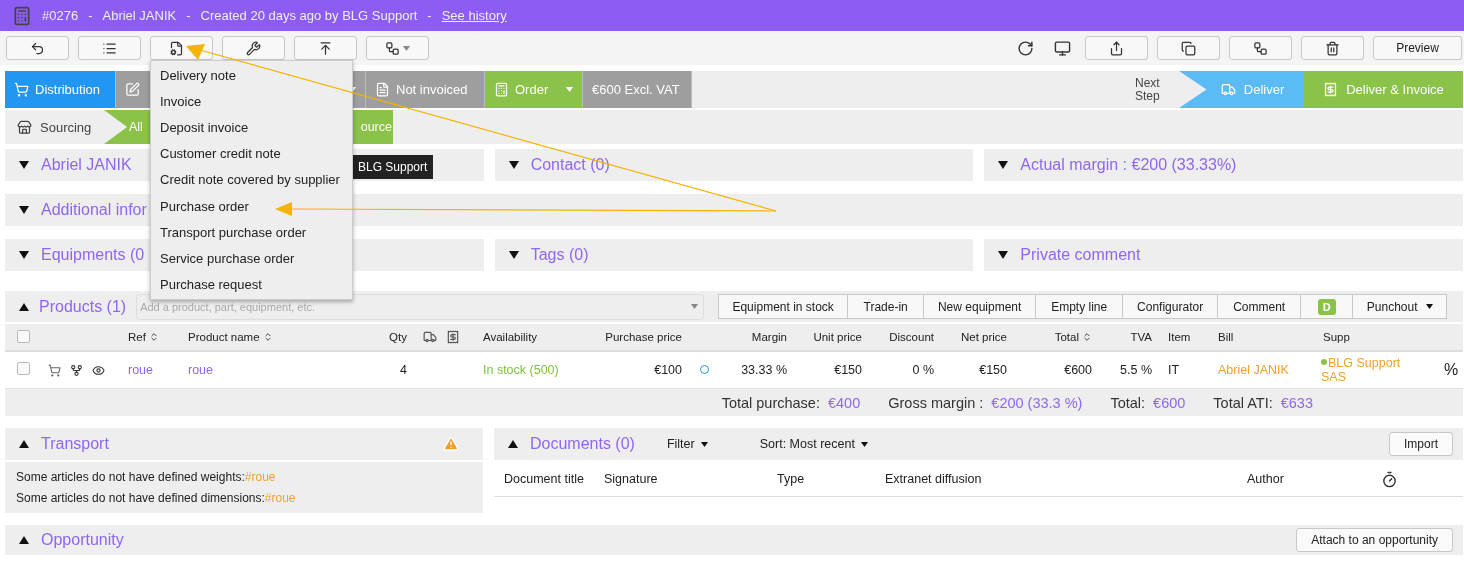  I want to click on warning-message: Some articles do not have defined weights:#roue, so click(146, 477).